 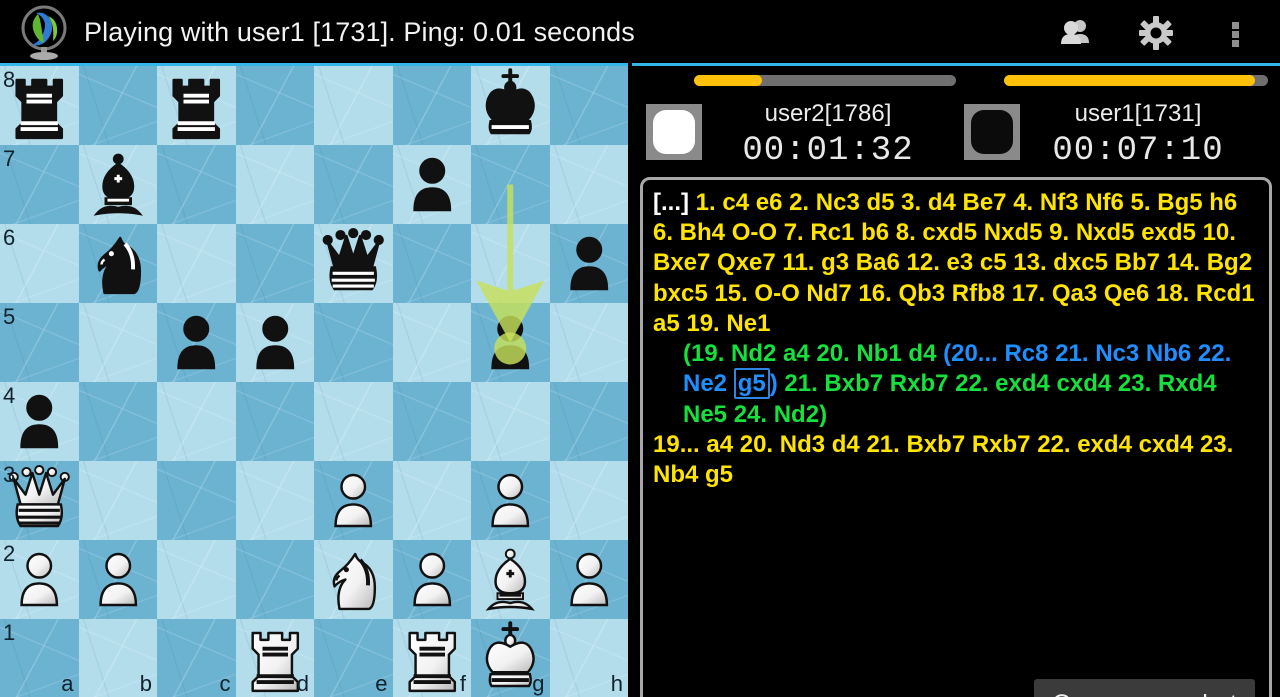 What do you see at coordinates (1236, 33) in the screenshot?
I see `overflow-menu-icon` at bounding box center [1236, 33].